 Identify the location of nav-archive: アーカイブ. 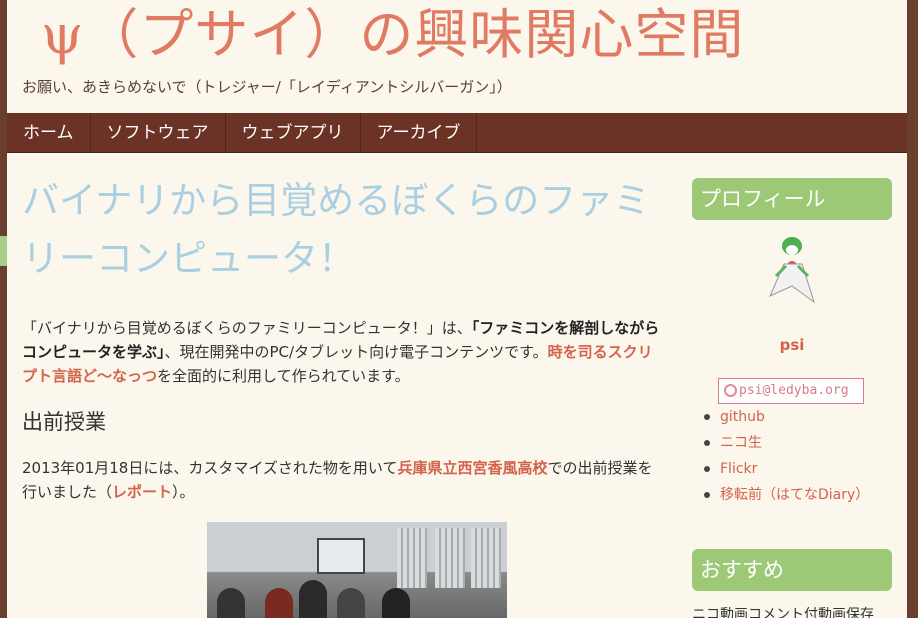
(419, 132).